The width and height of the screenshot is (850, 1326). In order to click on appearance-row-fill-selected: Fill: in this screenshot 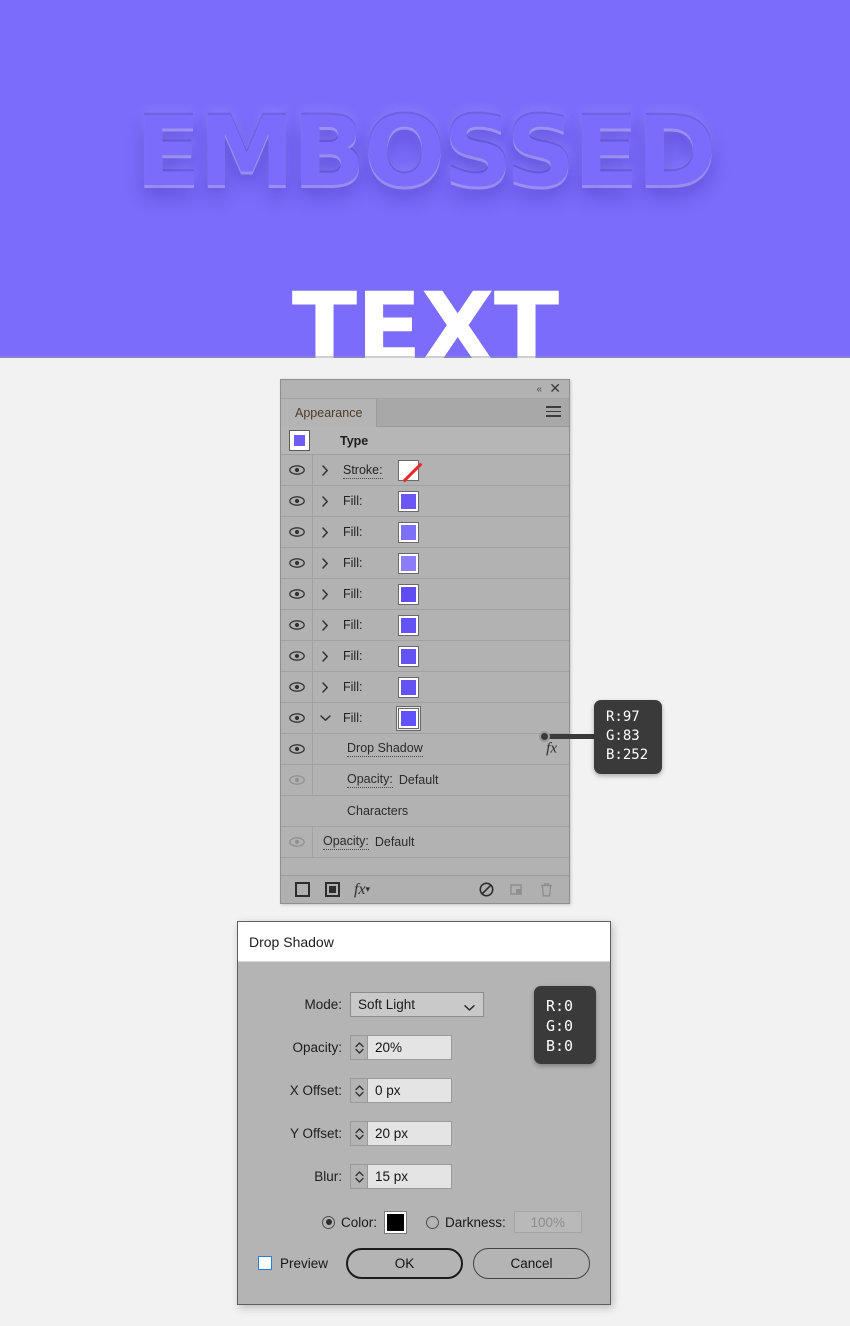, I will do `click(425, 718)`.